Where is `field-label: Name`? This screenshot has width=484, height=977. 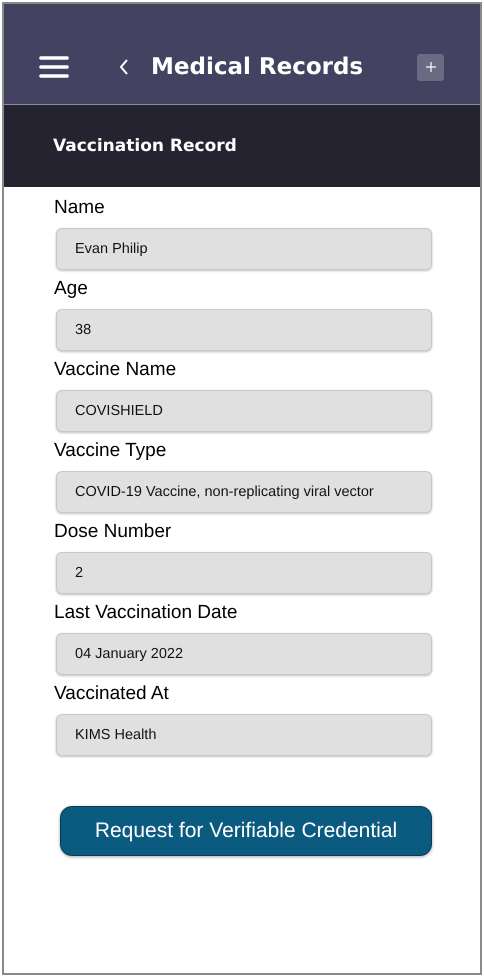
field-label: Name is located at coordinates (80, 208).